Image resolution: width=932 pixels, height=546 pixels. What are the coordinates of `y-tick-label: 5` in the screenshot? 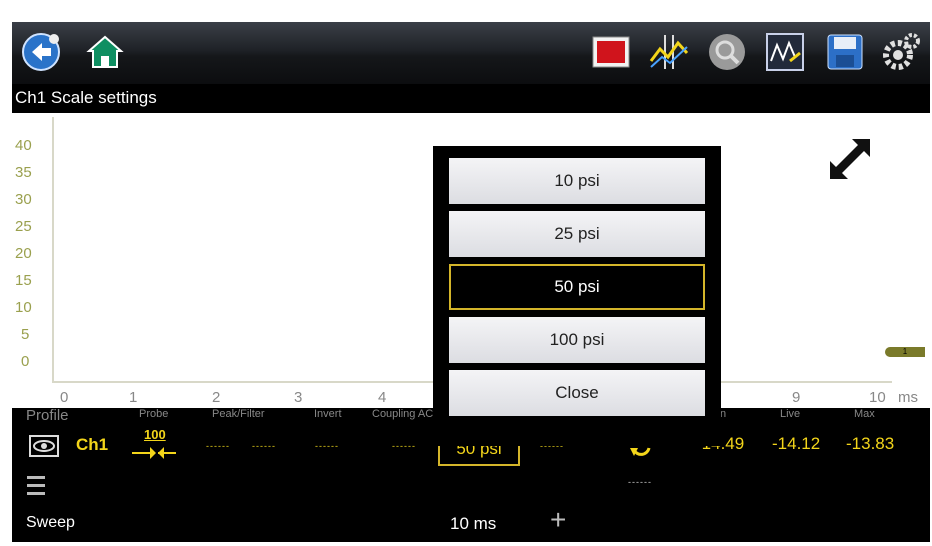 It's located at (25, 334).